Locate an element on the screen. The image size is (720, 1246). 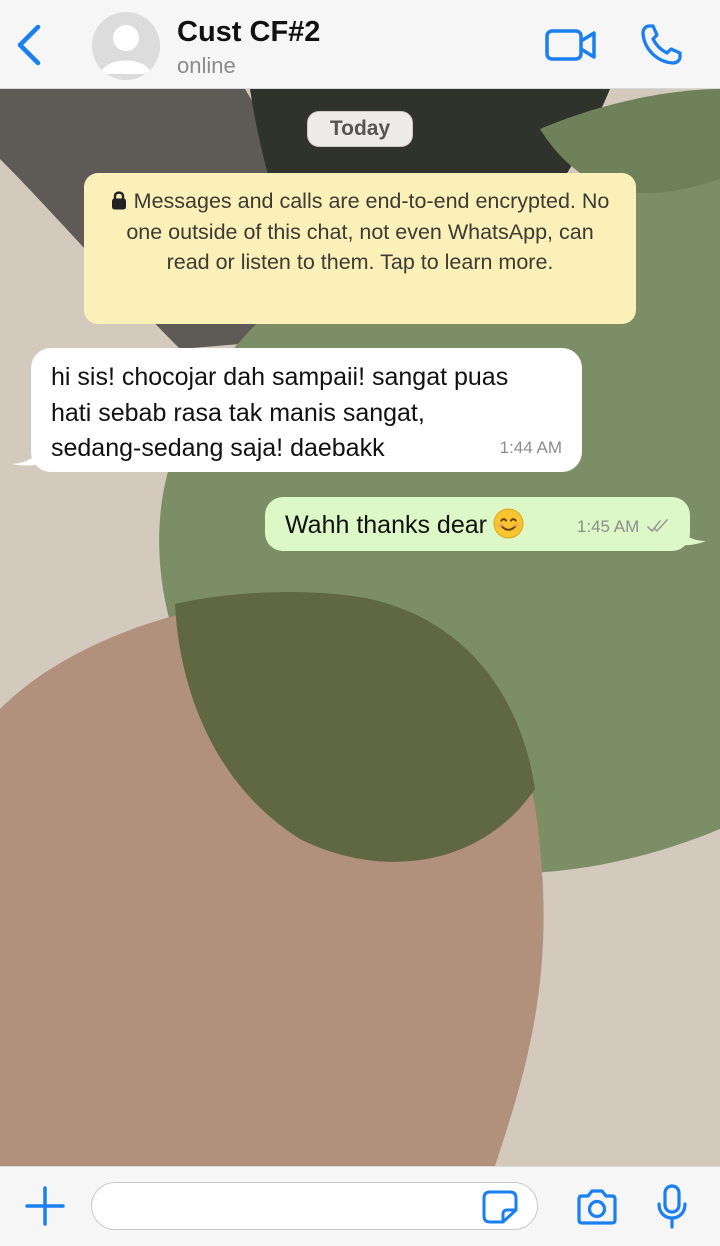
message-line: sedang-sedang saja! daebakk is located at coordinates (218, 448).